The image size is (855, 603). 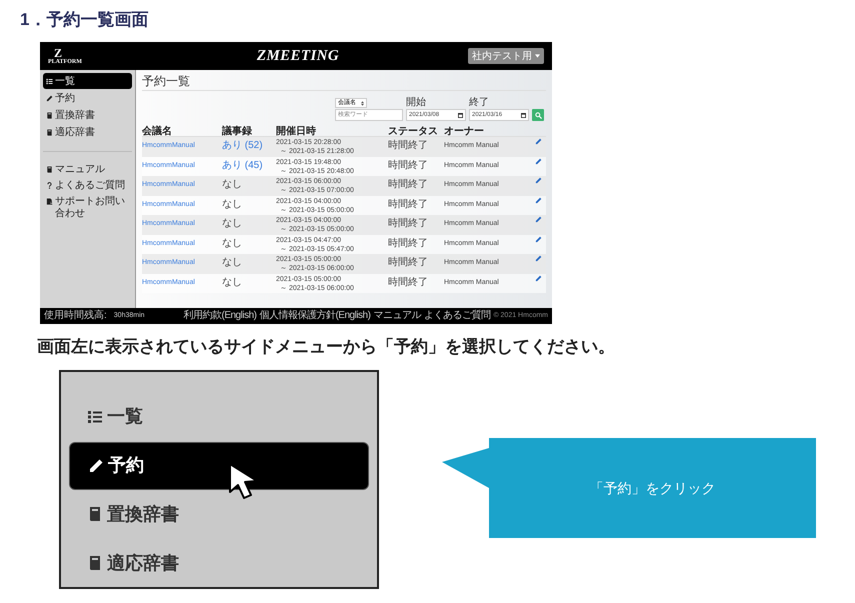 I want to click on page-title: 予約一覧, so click(x=166, y=81).